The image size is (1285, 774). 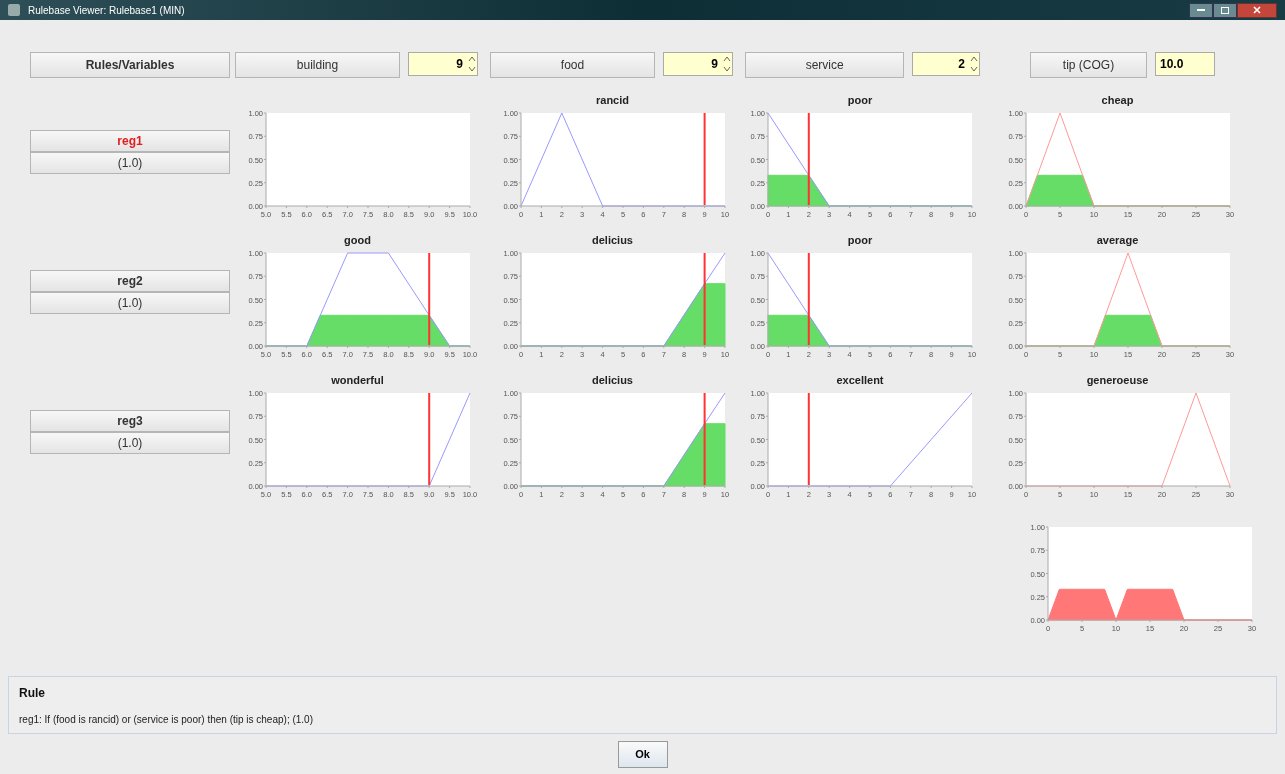 I want to click on minimize-icon, so click(x=1201, y=10).